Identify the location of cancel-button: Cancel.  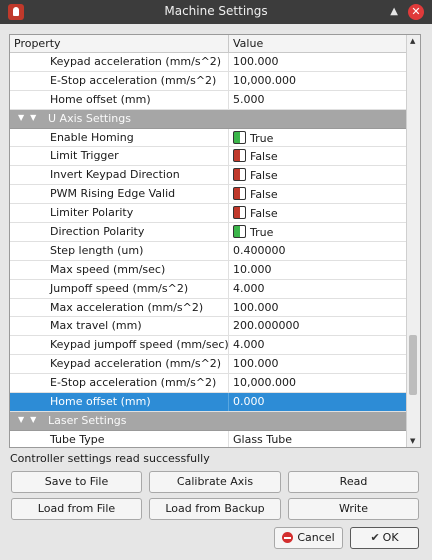
(308, 538).